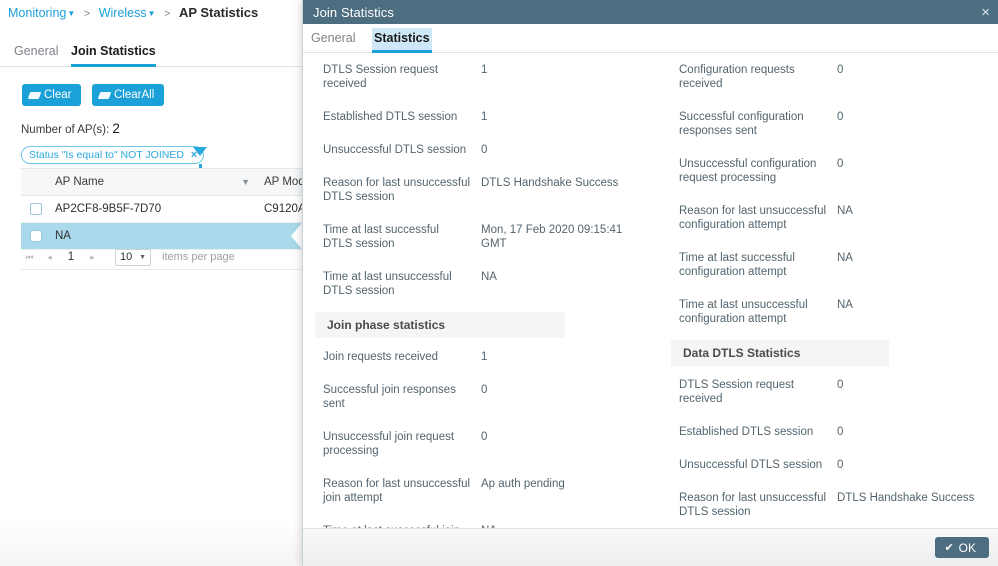 This screenshot has height=566, width=998. Describe the element at coordinates (389, 397) in the screenshot. I see `stat-label: Successful join responses sent` at that location.